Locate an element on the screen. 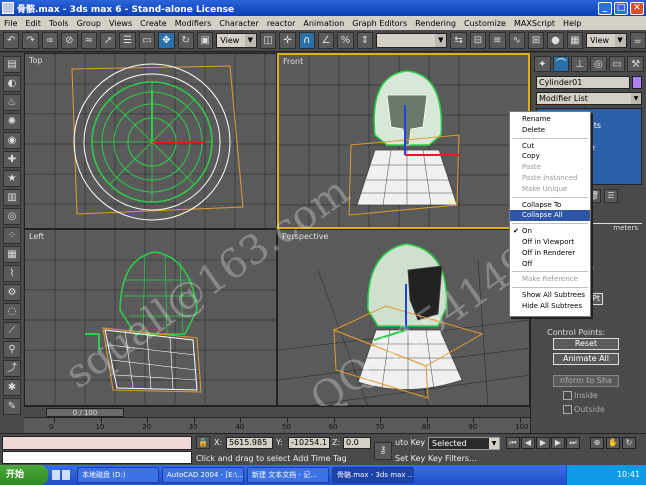  reactor-icon: ✱ is located at coordinates (12, 387).